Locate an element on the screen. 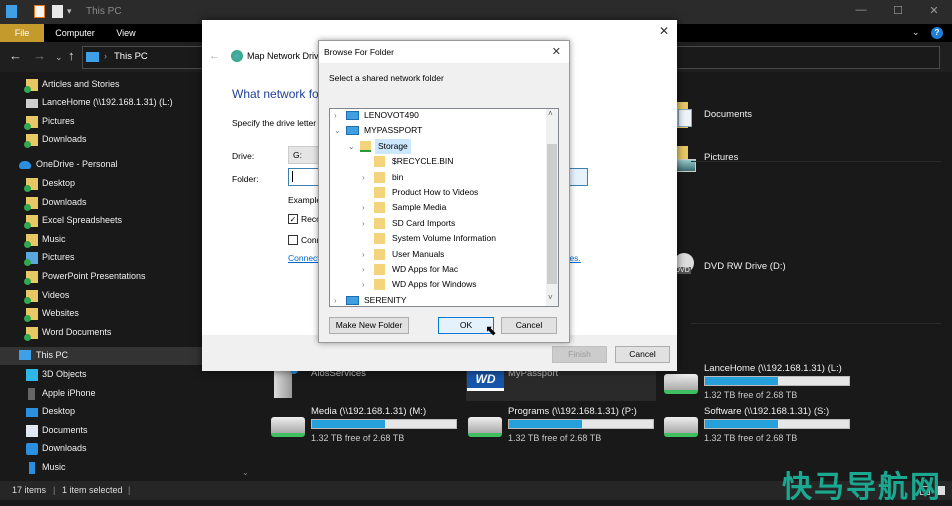  close-button: ✕ is located at coordinates (934, 12).